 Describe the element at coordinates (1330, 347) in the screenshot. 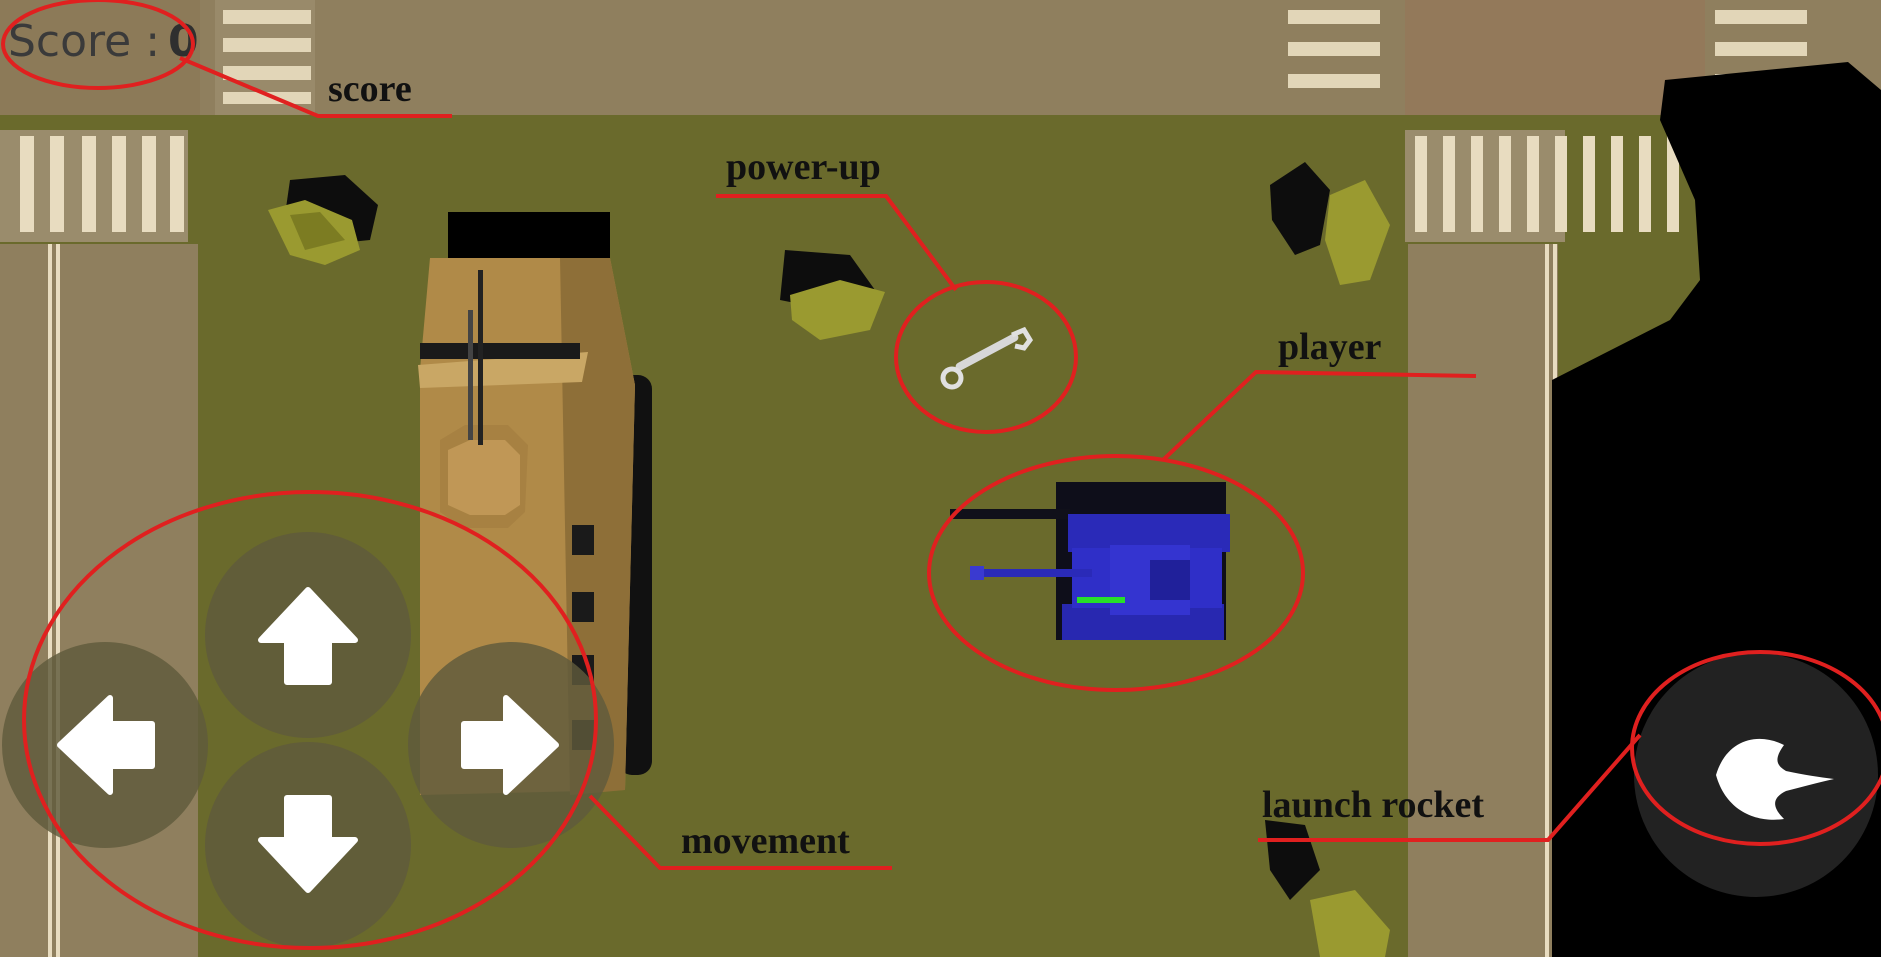

I see `annotation-player: player` at that location.